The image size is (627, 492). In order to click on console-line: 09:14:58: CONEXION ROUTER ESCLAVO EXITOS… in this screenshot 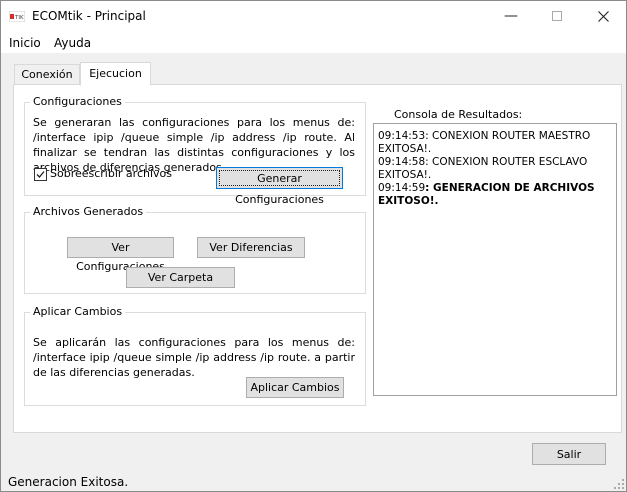, I will do `click(494, 169)`.